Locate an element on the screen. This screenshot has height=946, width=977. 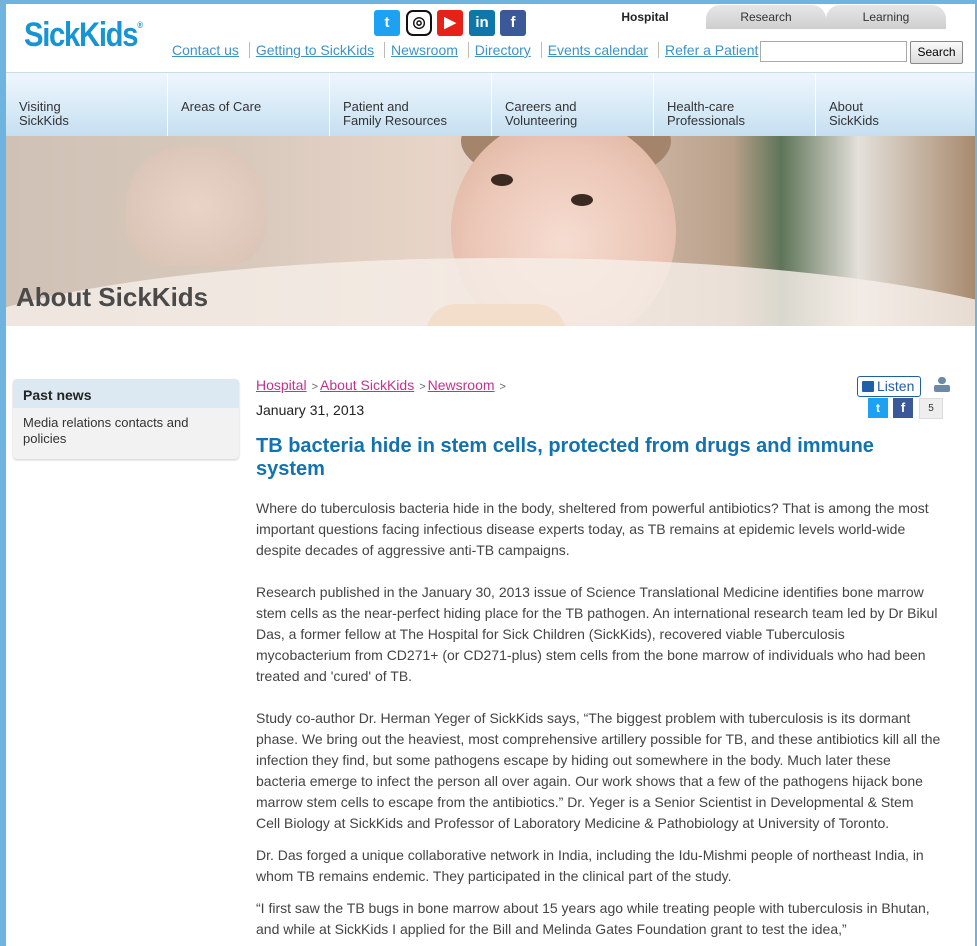
nav-label-line2: Volunteering is located at coordinates (541, 120).